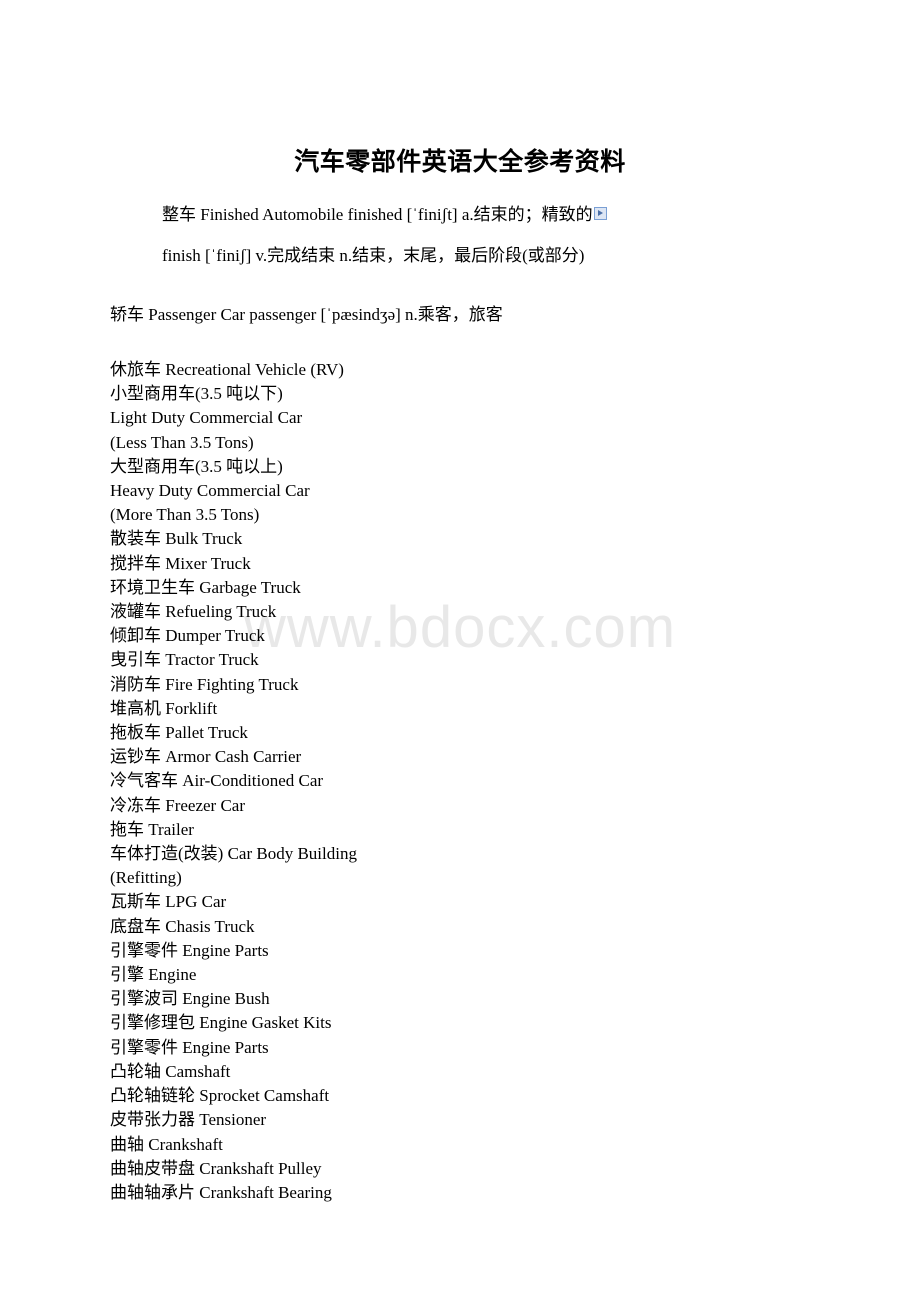  What do you see at coordinates (600, 213) in the screenshot?
I see `expand-marker-icon` at bounding box center [600, 213].